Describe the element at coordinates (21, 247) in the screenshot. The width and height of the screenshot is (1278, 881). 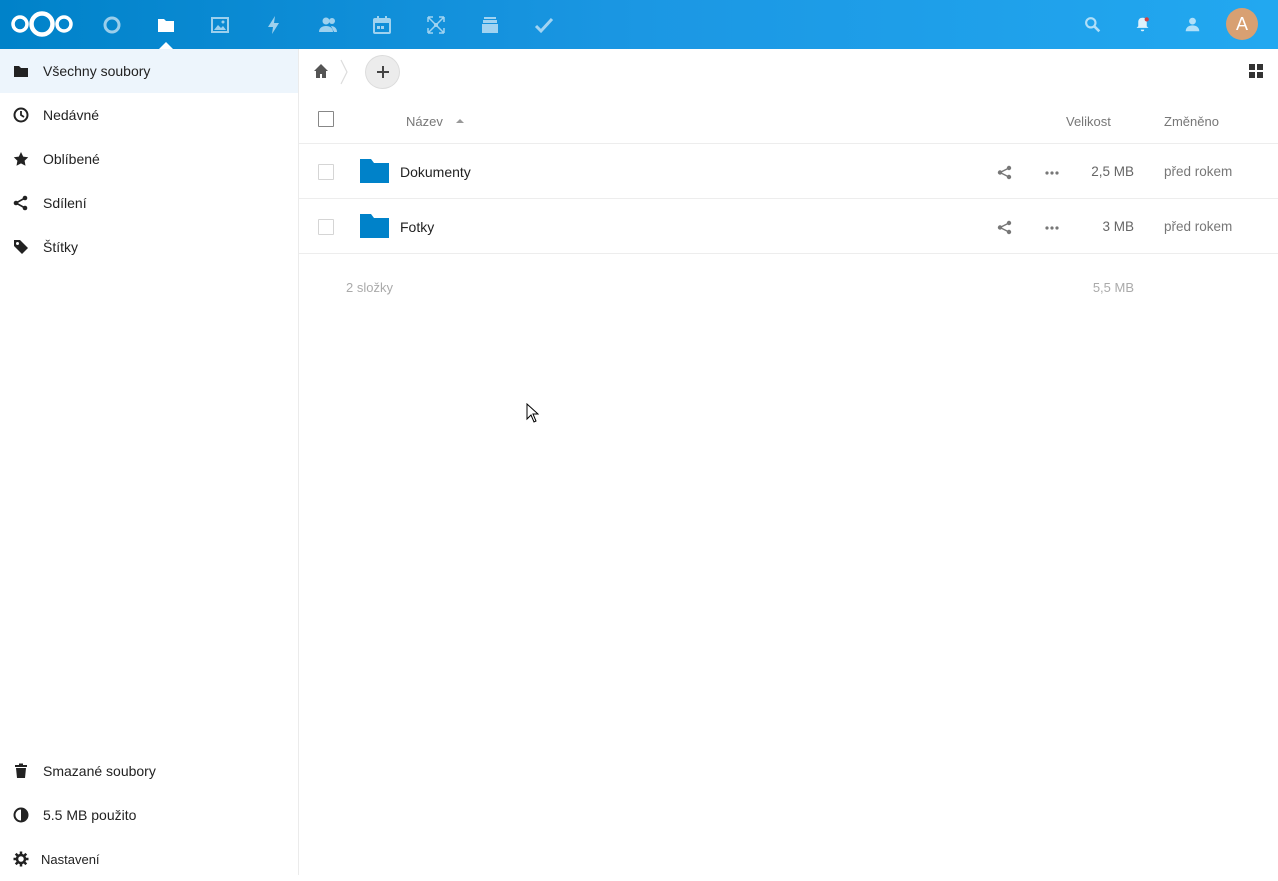
I see `tag-icon` at that location.